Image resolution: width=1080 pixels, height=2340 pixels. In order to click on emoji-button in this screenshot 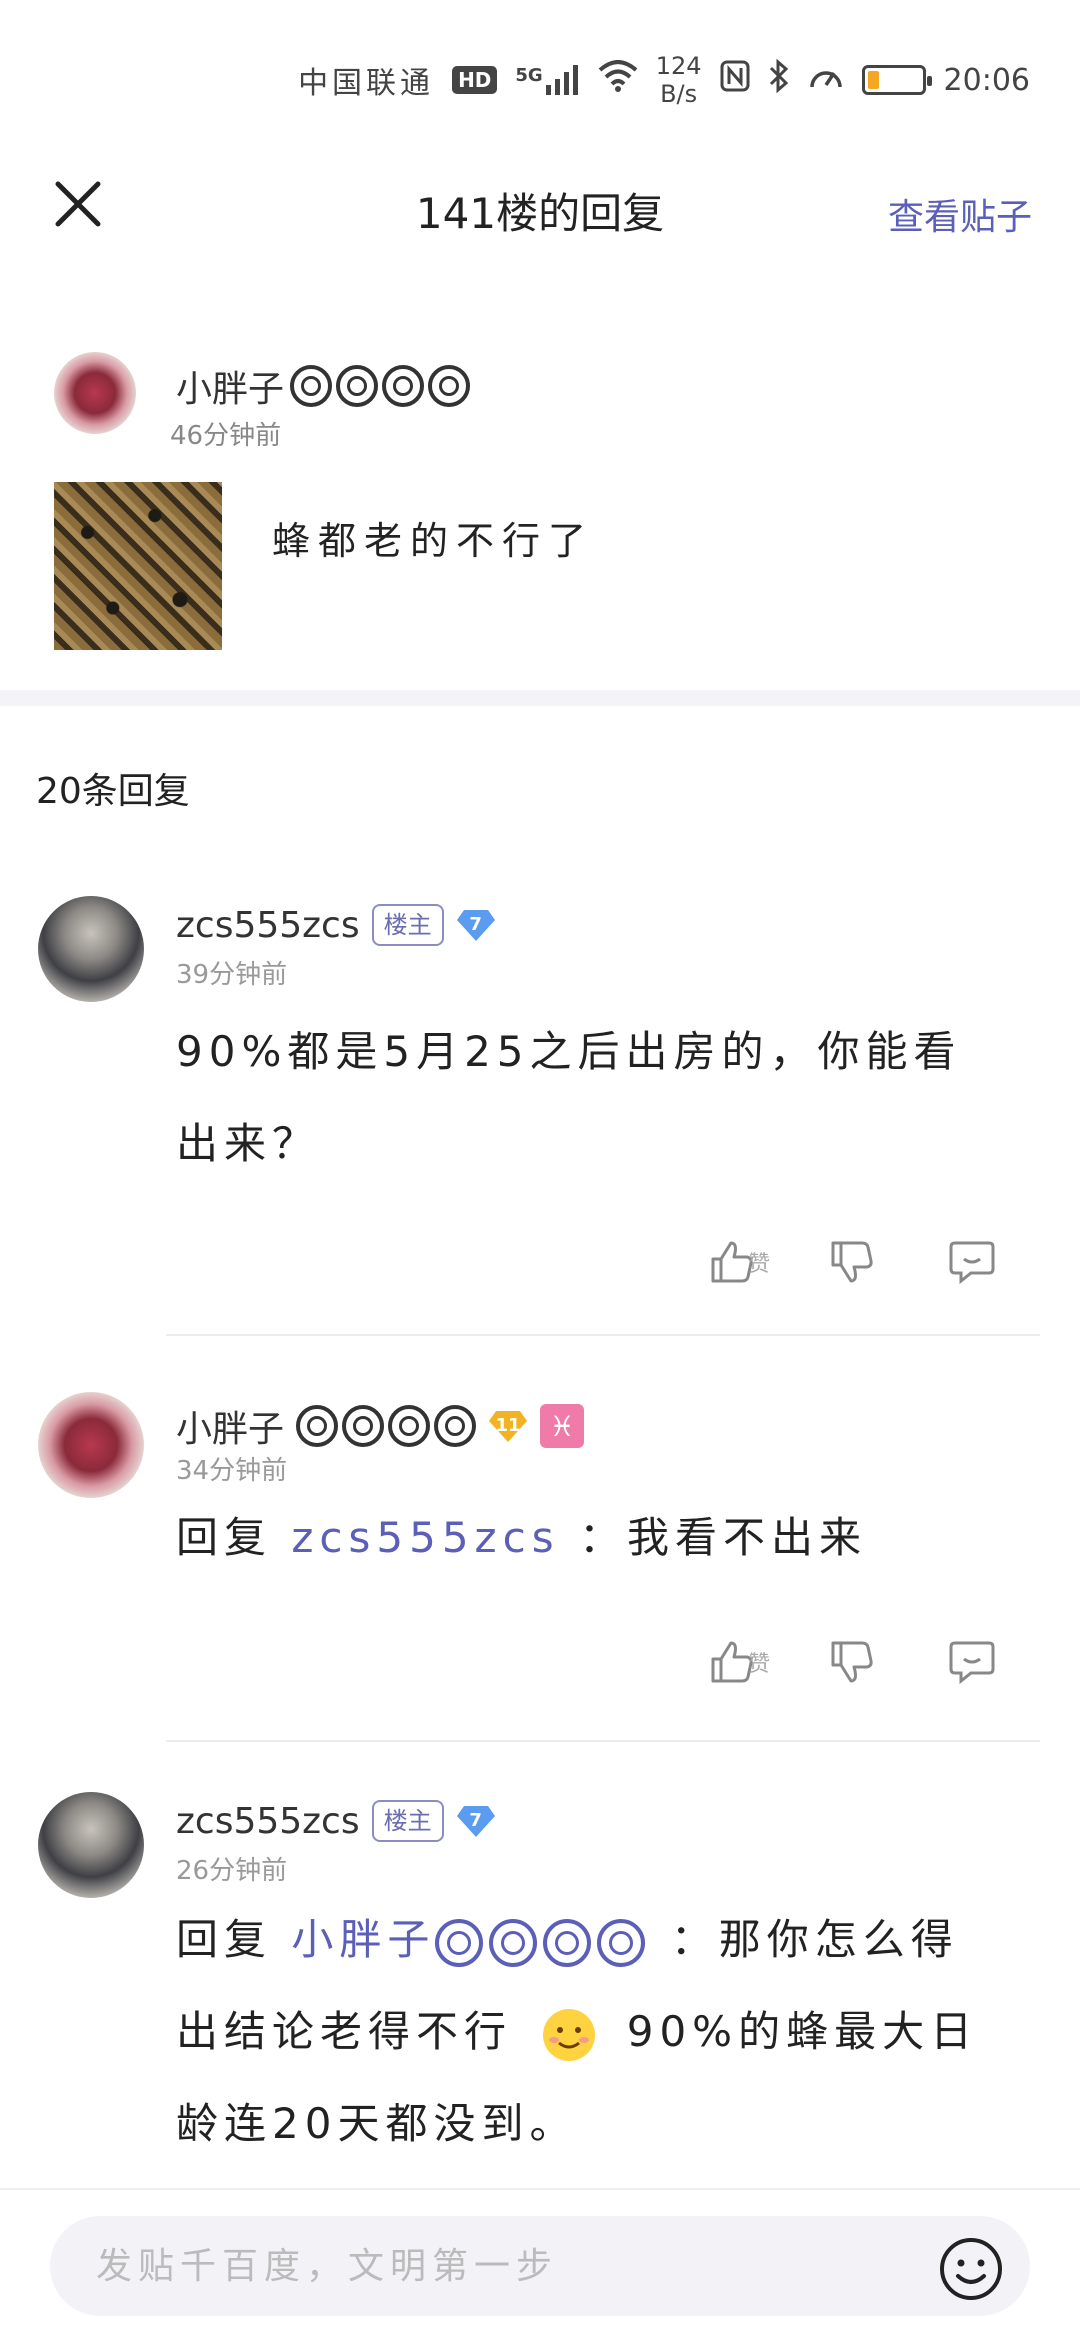, I will do `click(971, 2269)`.